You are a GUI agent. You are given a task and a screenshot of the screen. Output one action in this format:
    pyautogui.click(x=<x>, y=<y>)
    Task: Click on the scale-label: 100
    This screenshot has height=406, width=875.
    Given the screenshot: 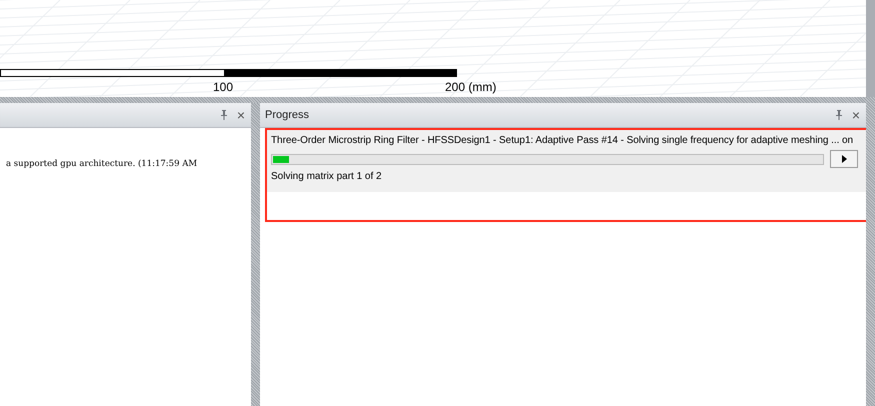 What is the action you would take?
    pyautogui.click(x=223, y=87)
    